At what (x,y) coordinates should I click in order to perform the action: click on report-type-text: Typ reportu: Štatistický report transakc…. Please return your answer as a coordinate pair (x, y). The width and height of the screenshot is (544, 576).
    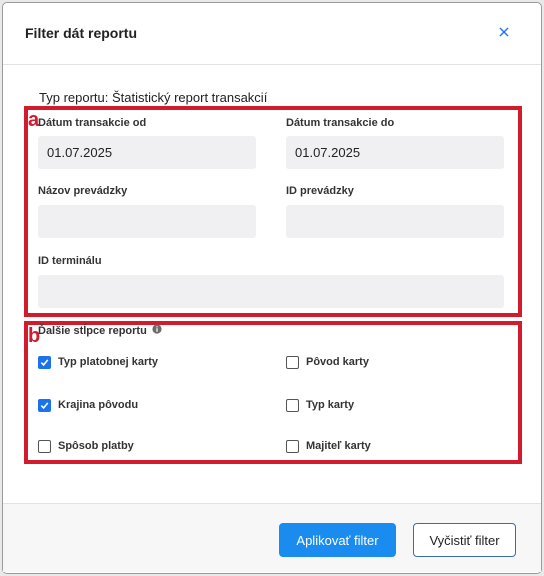
    Looking at the image, I should click on (153, 97).